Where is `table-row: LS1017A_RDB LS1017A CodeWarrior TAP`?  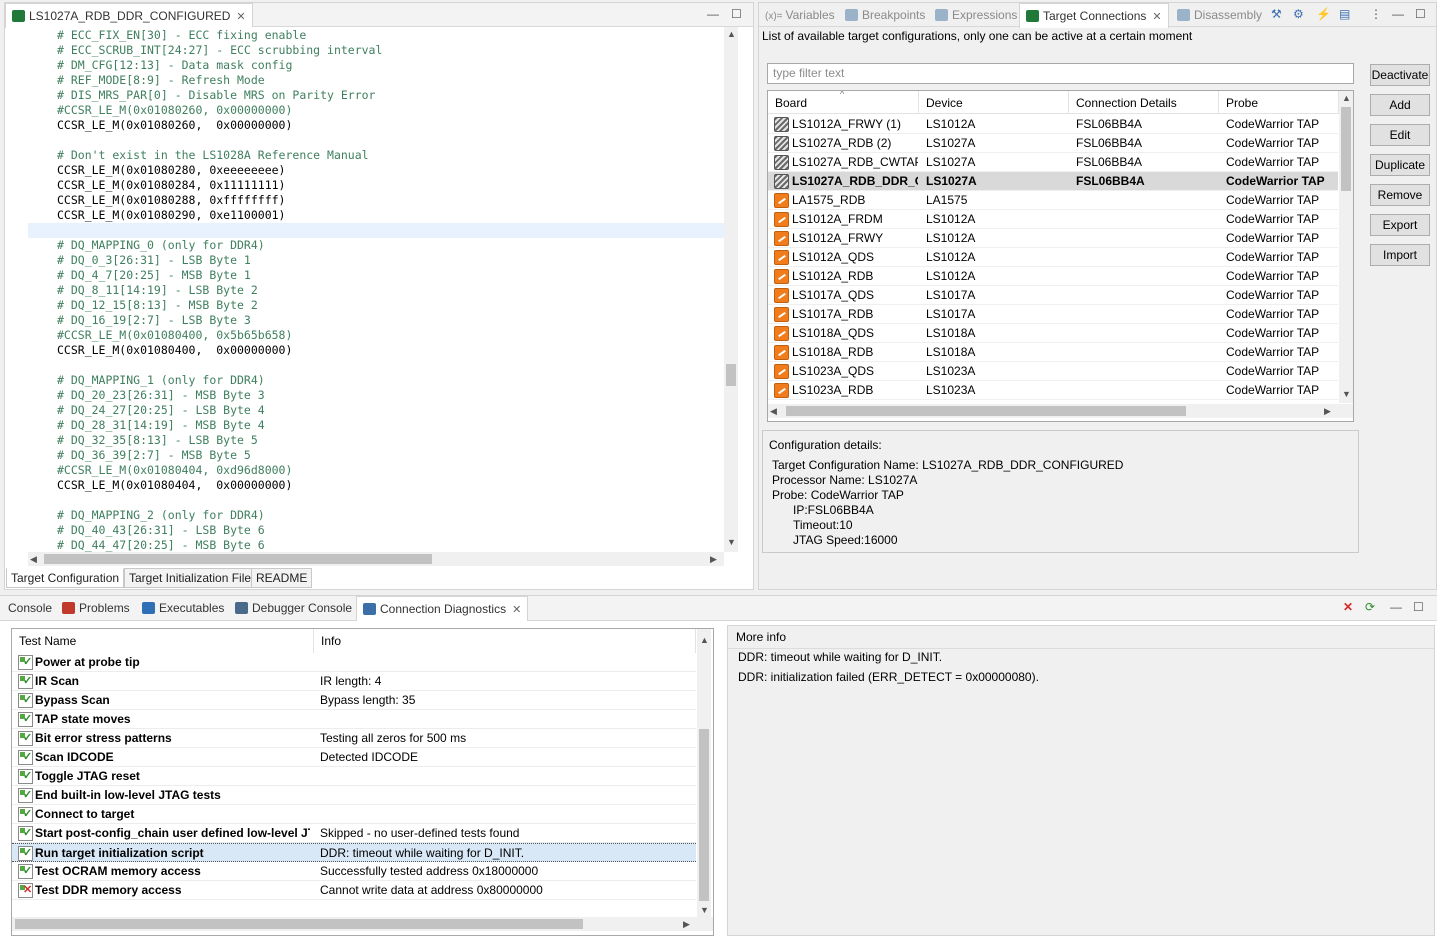
table-row: LS1017A_RDB LS1017A CodeWarrior TAP is located at coordinates (1053, 314).